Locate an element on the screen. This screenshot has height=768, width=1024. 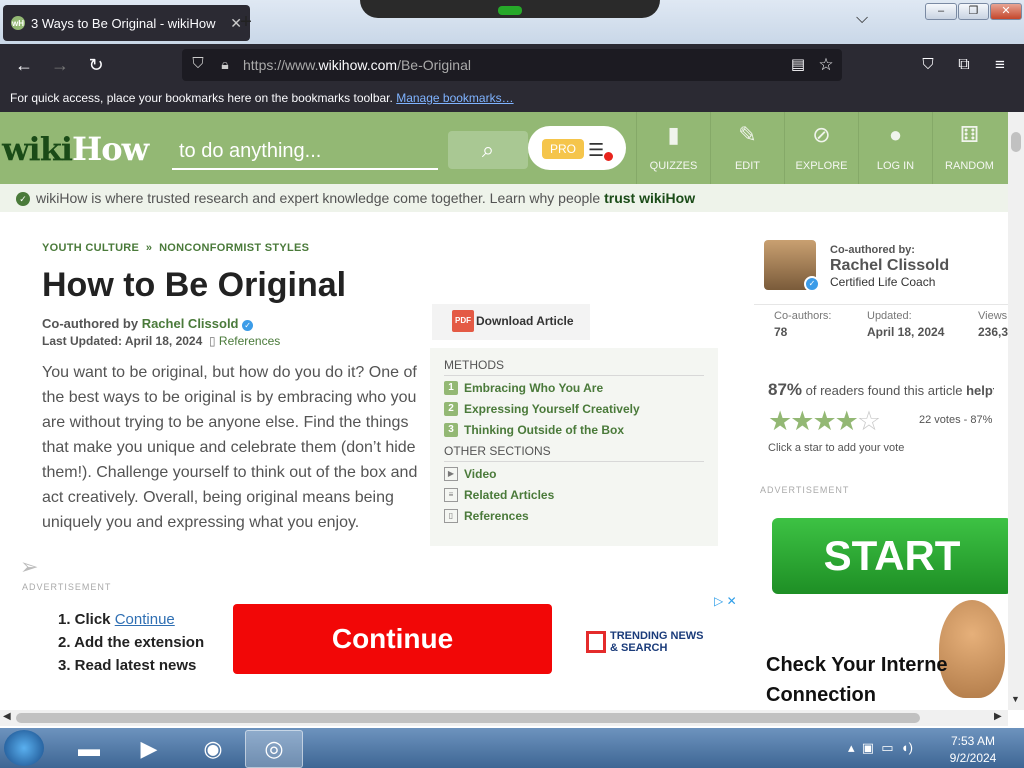
bookmark-star-icon: ☆ is located at coordinates (826, 65).